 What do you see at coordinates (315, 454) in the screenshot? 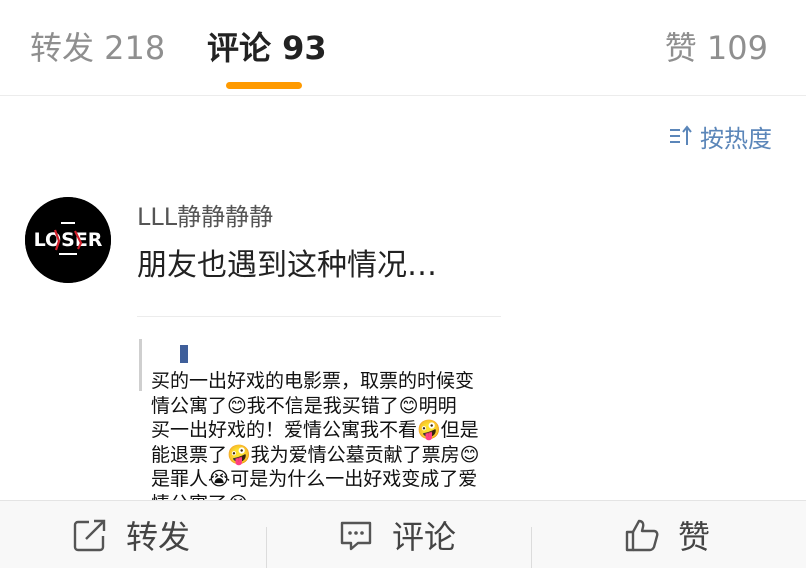
I see `image-text-line: 能退票了🤪我为爱情公墓贡献了票房😊` at bounding box center [315, 454].